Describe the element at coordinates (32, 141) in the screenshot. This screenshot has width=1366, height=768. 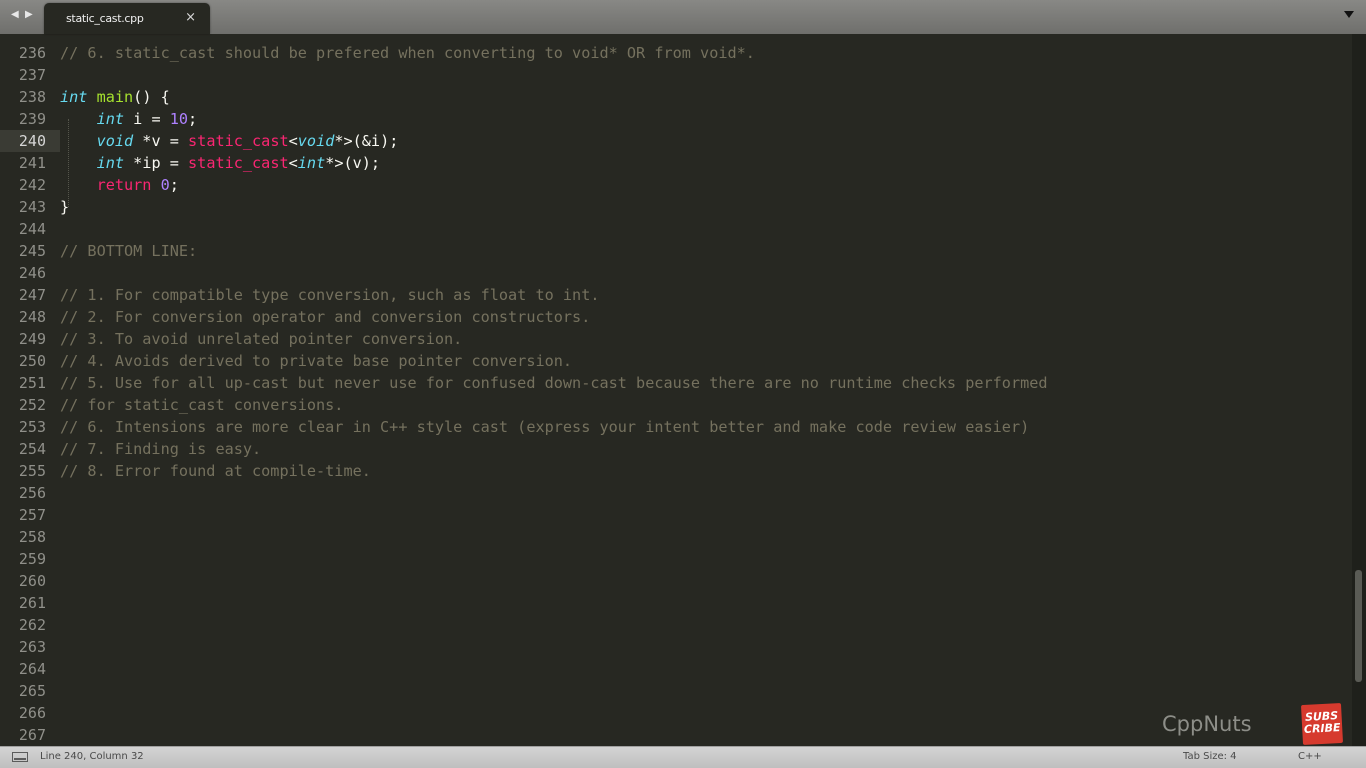
I see `line-number: 240` at that location.